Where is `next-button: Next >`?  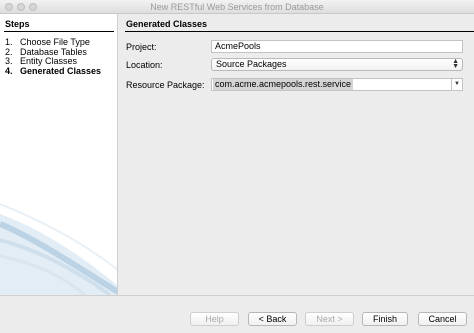
next-button: Next > is located at coordinates (329, 319).